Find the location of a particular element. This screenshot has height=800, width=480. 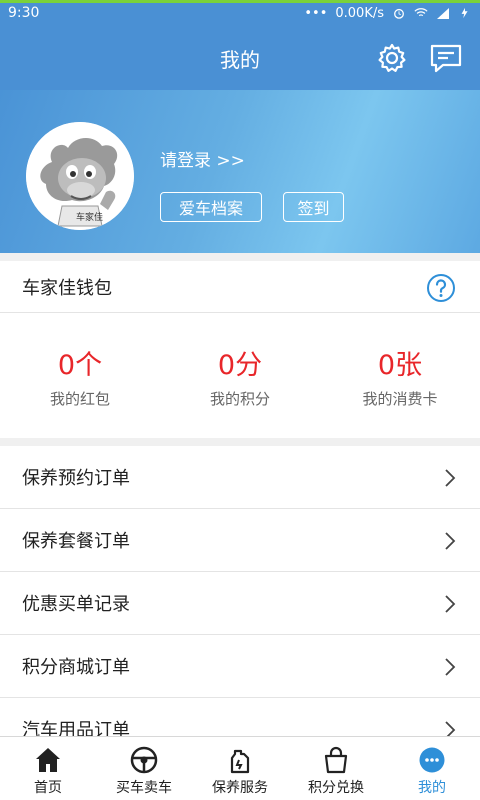

avatar-caption: 车家佳 is located at coordinates (89, 217).